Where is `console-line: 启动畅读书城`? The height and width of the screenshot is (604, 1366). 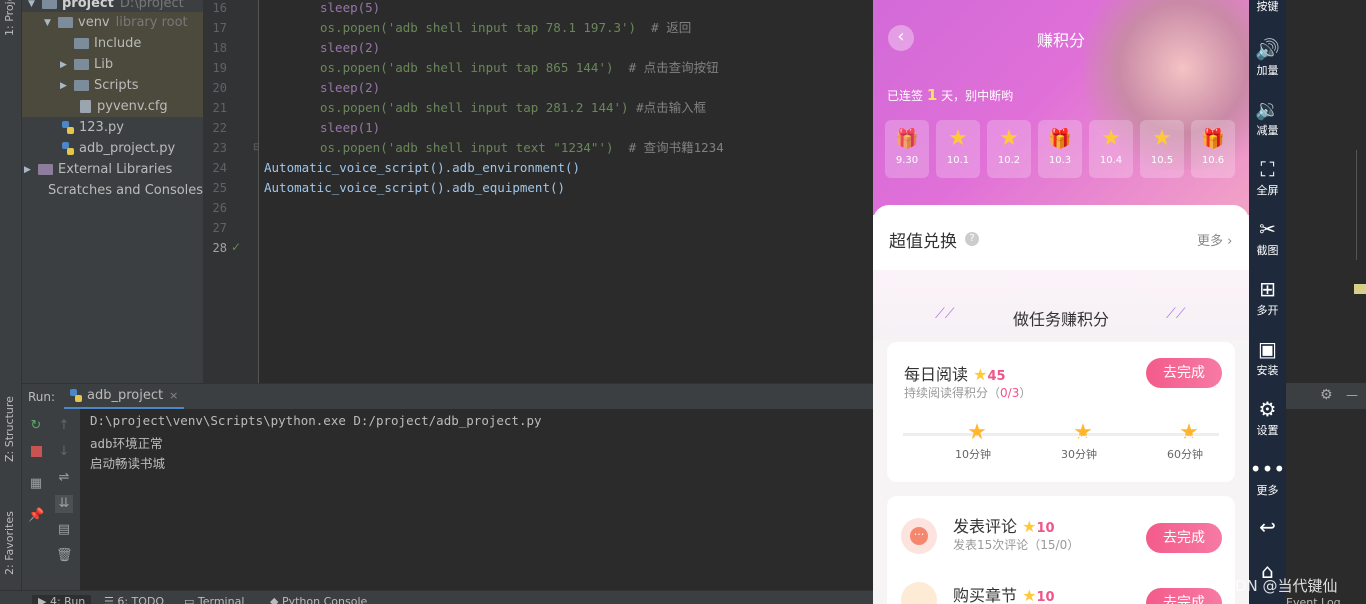
console-line: 启动畅读书城 is located at coordinates (128, 463).